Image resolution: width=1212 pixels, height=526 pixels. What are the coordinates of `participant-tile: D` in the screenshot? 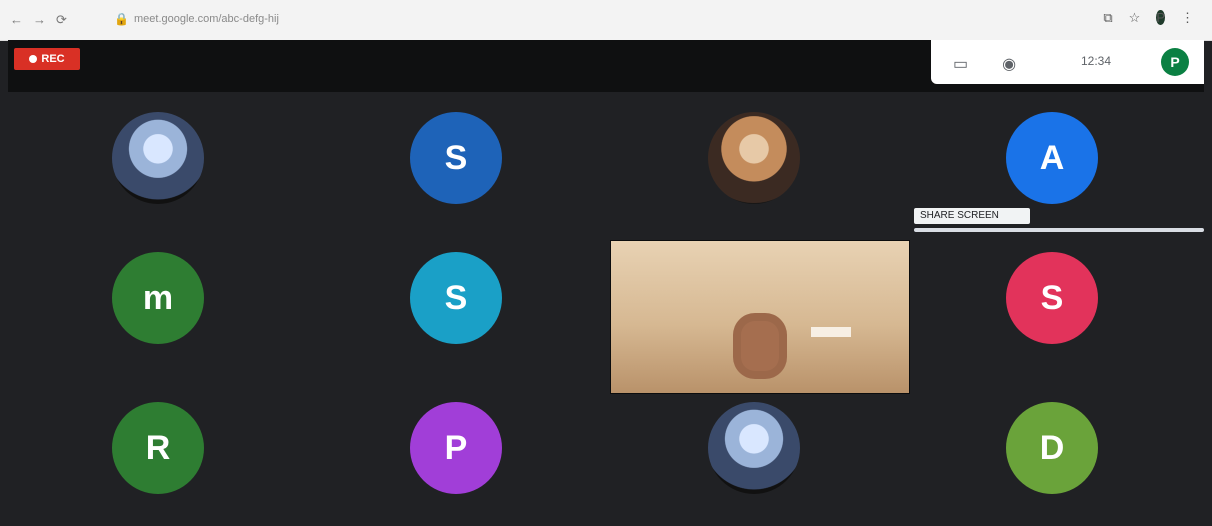 It's located at (1051, 447).